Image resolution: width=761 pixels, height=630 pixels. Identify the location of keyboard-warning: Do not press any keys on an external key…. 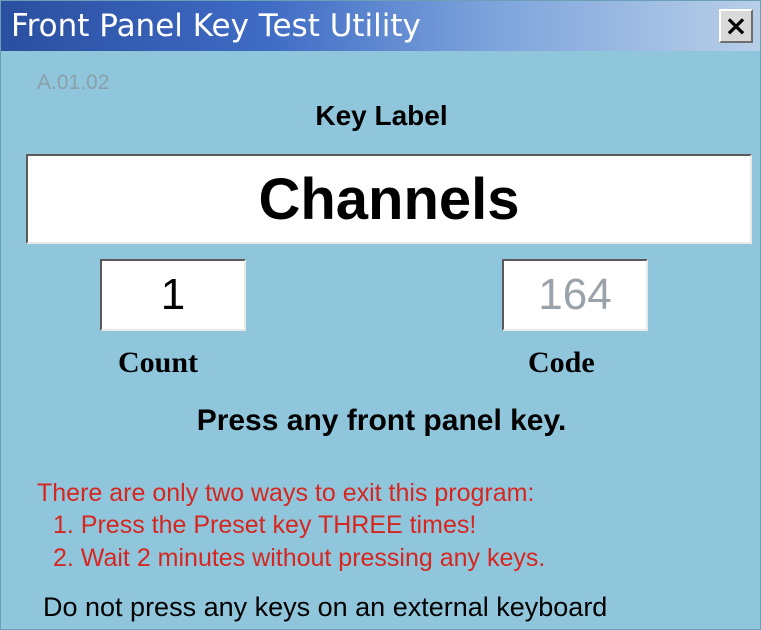
(325, 607).